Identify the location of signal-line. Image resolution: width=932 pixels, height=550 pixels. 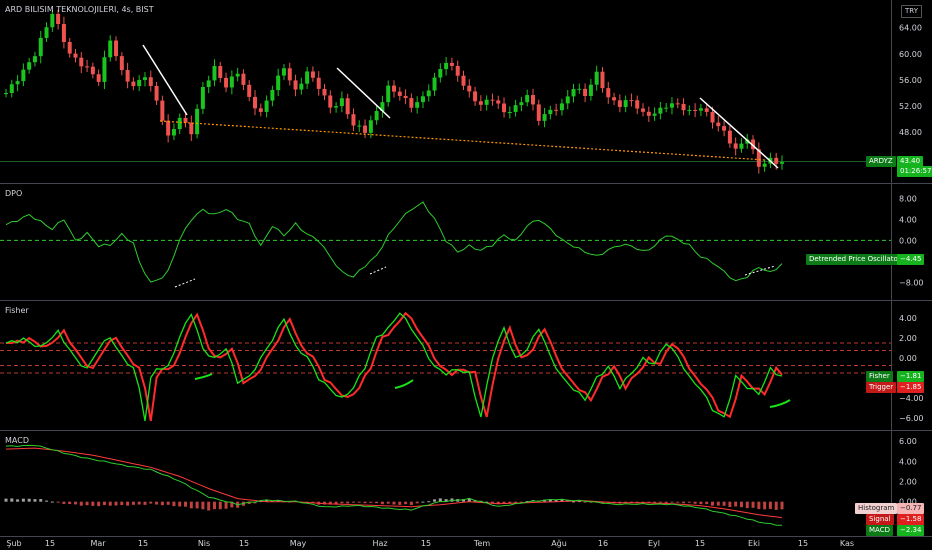
(394, 483).